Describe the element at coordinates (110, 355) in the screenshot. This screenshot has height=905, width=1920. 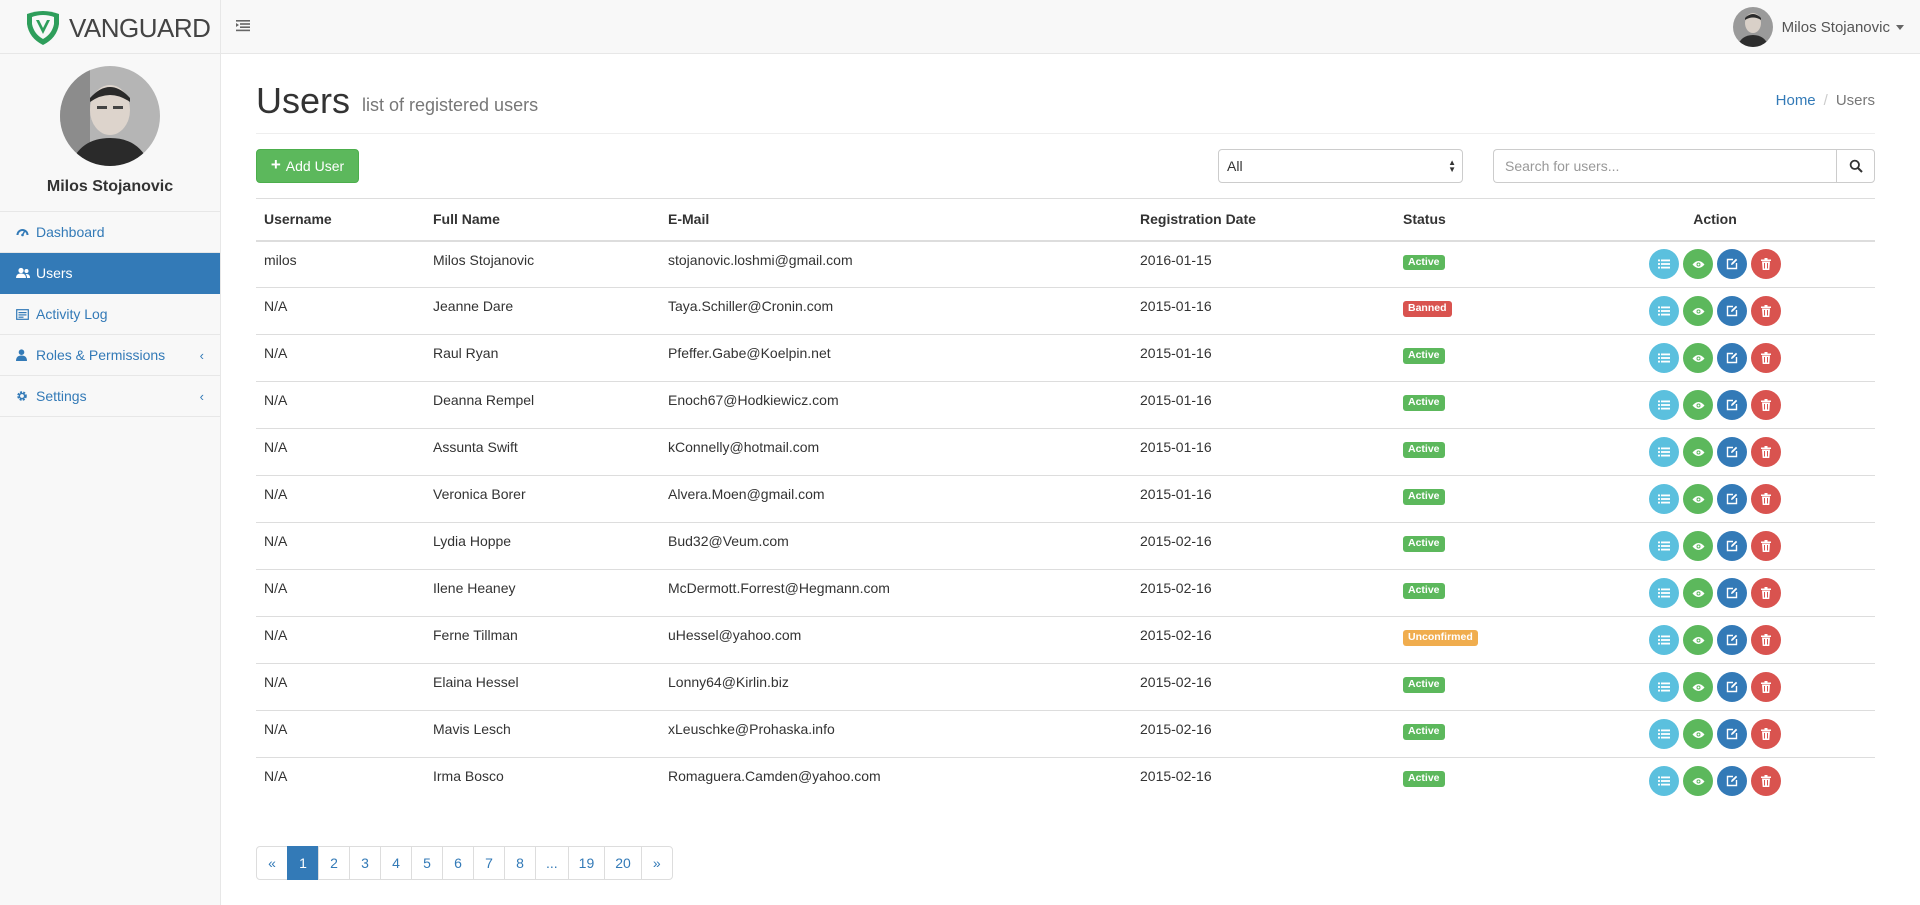
I see `sidebar-item-roles-permissions: Roles & Permissions ‹` at that location.